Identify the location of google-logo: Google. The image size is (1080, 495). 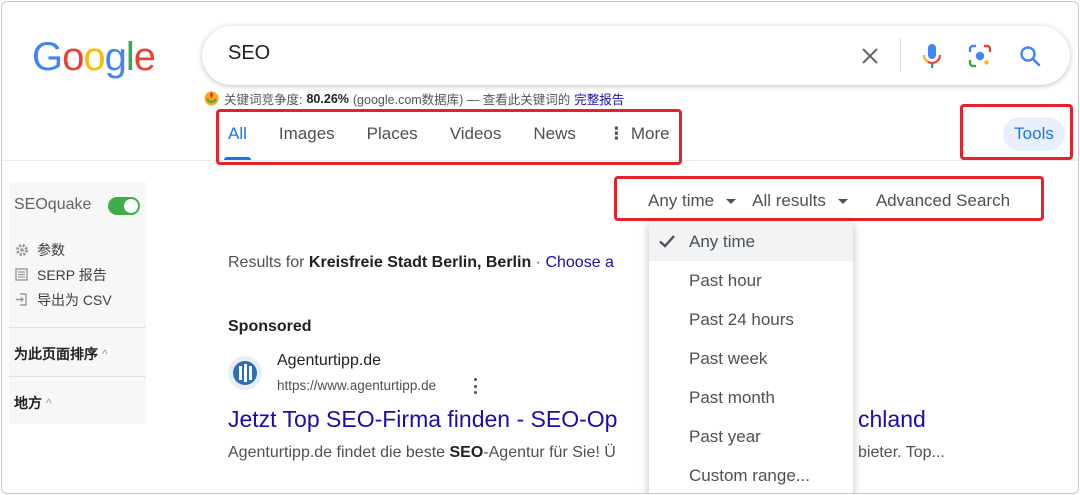
(94, 57).